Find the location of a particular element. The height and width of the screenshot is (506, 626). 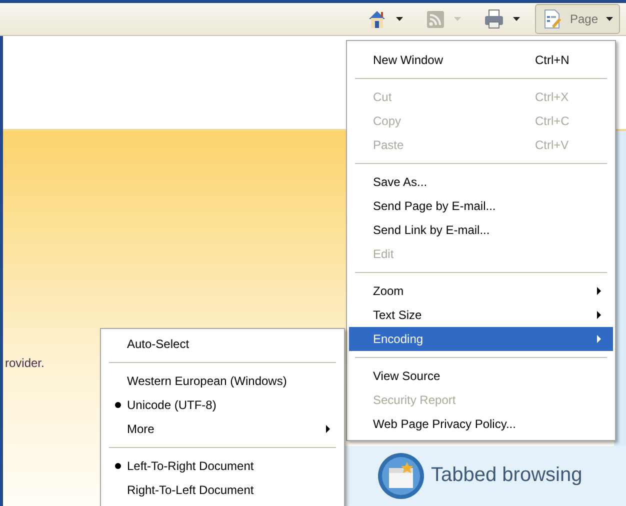

menu-item: Western European (Windows) is located at coordinates (222, 381).